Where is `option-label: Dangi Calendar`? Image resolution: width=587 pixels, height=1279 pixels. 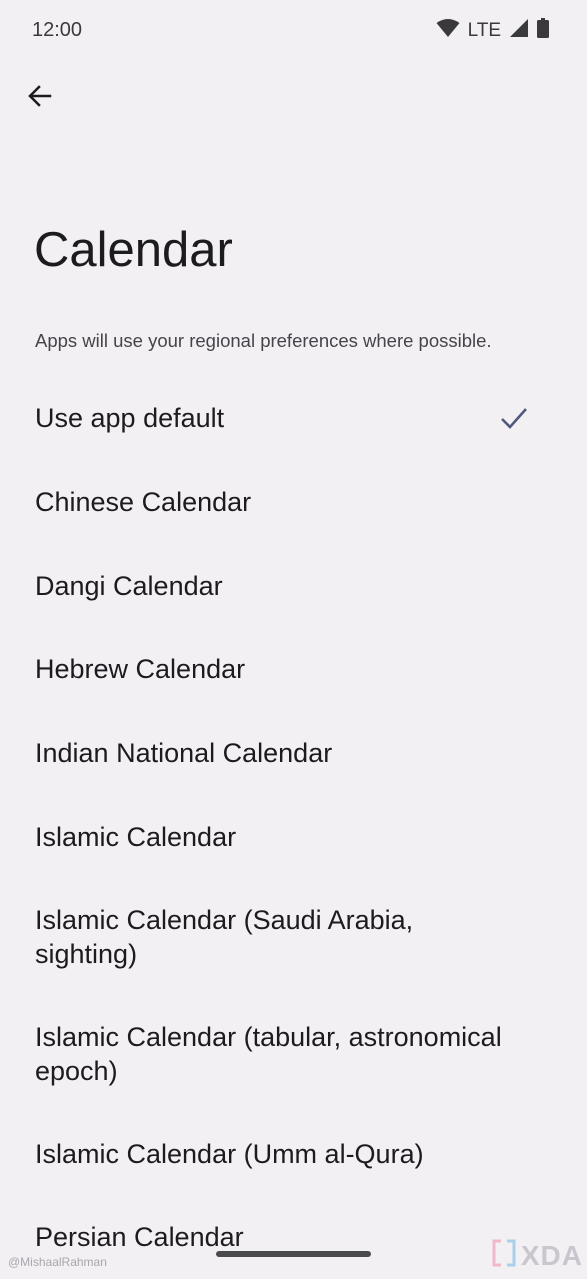 option-label: Dangi Calendar is located at coordinates (129, 585).